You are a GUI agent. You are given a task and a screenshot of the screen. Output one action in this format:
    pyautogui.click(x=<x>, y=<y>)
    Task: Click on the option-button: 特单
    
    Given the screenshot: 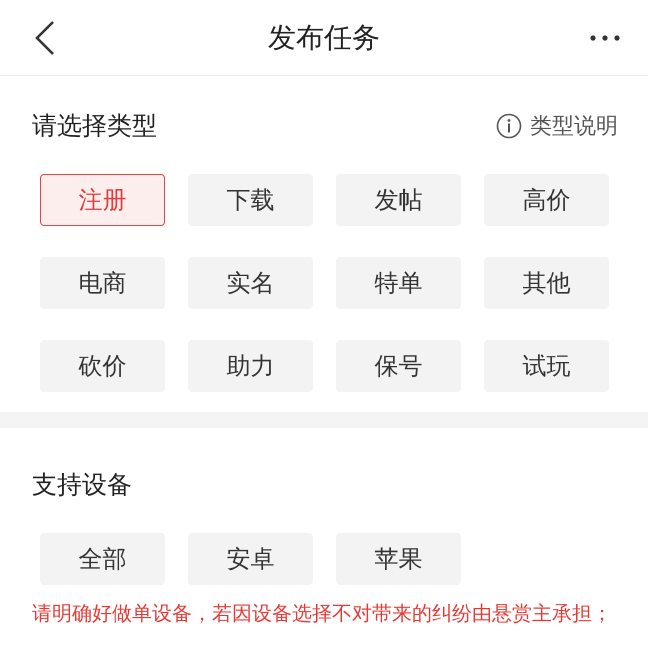 What is the action you would take?
    pyautogui.click(x=398, y=283)
    